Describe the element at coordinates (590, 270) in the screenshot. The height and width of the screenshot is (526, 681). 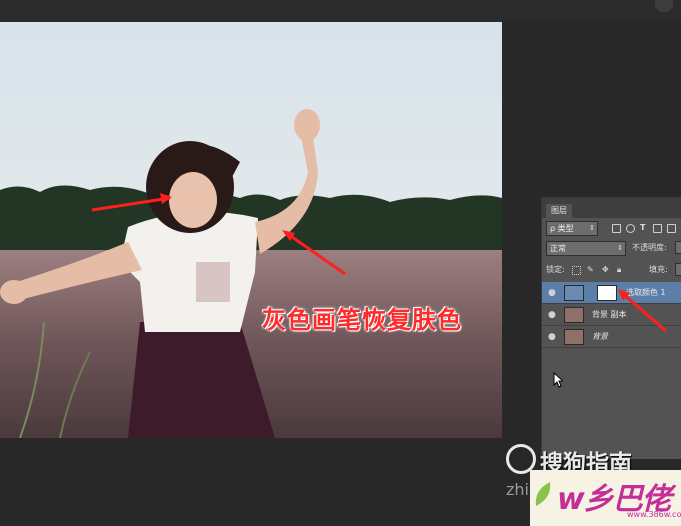
I see `lock-image-icon: ✎` at that location.